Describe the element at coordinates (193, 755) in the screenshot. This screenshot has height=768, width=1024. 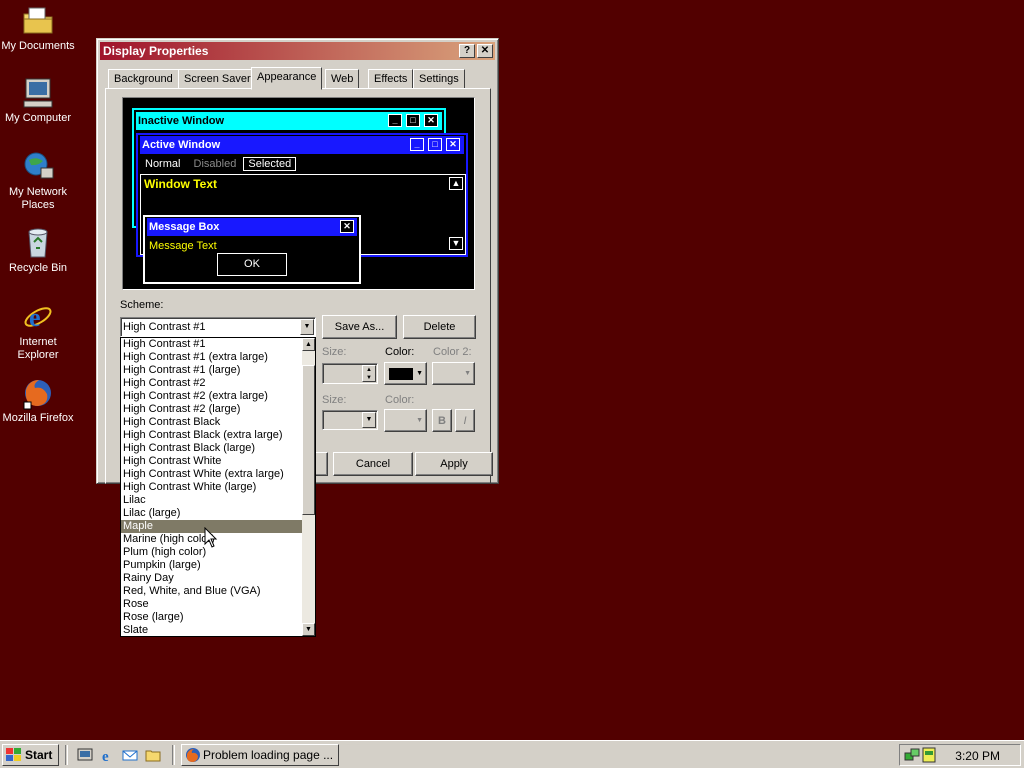
I see `firefox-icon` at that location.